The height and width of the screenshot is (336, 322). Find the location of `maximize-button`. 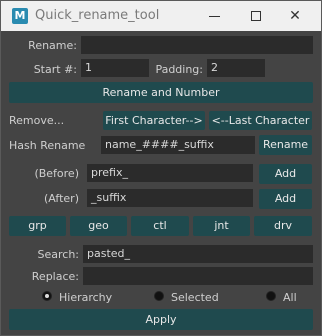

maximize-button is located at coordinates (257, 16).